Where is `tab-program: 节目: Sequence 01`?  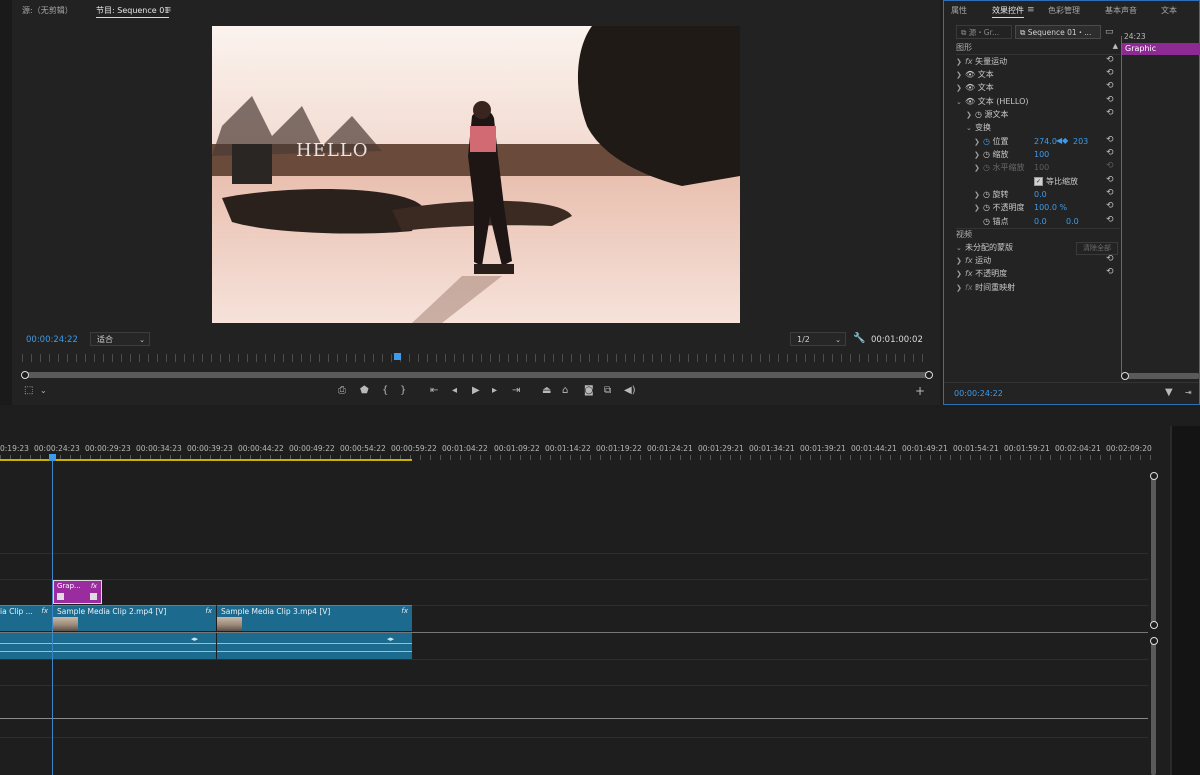
tab-program: 节目: Sequence 01 is located at coordinates (133, 11).